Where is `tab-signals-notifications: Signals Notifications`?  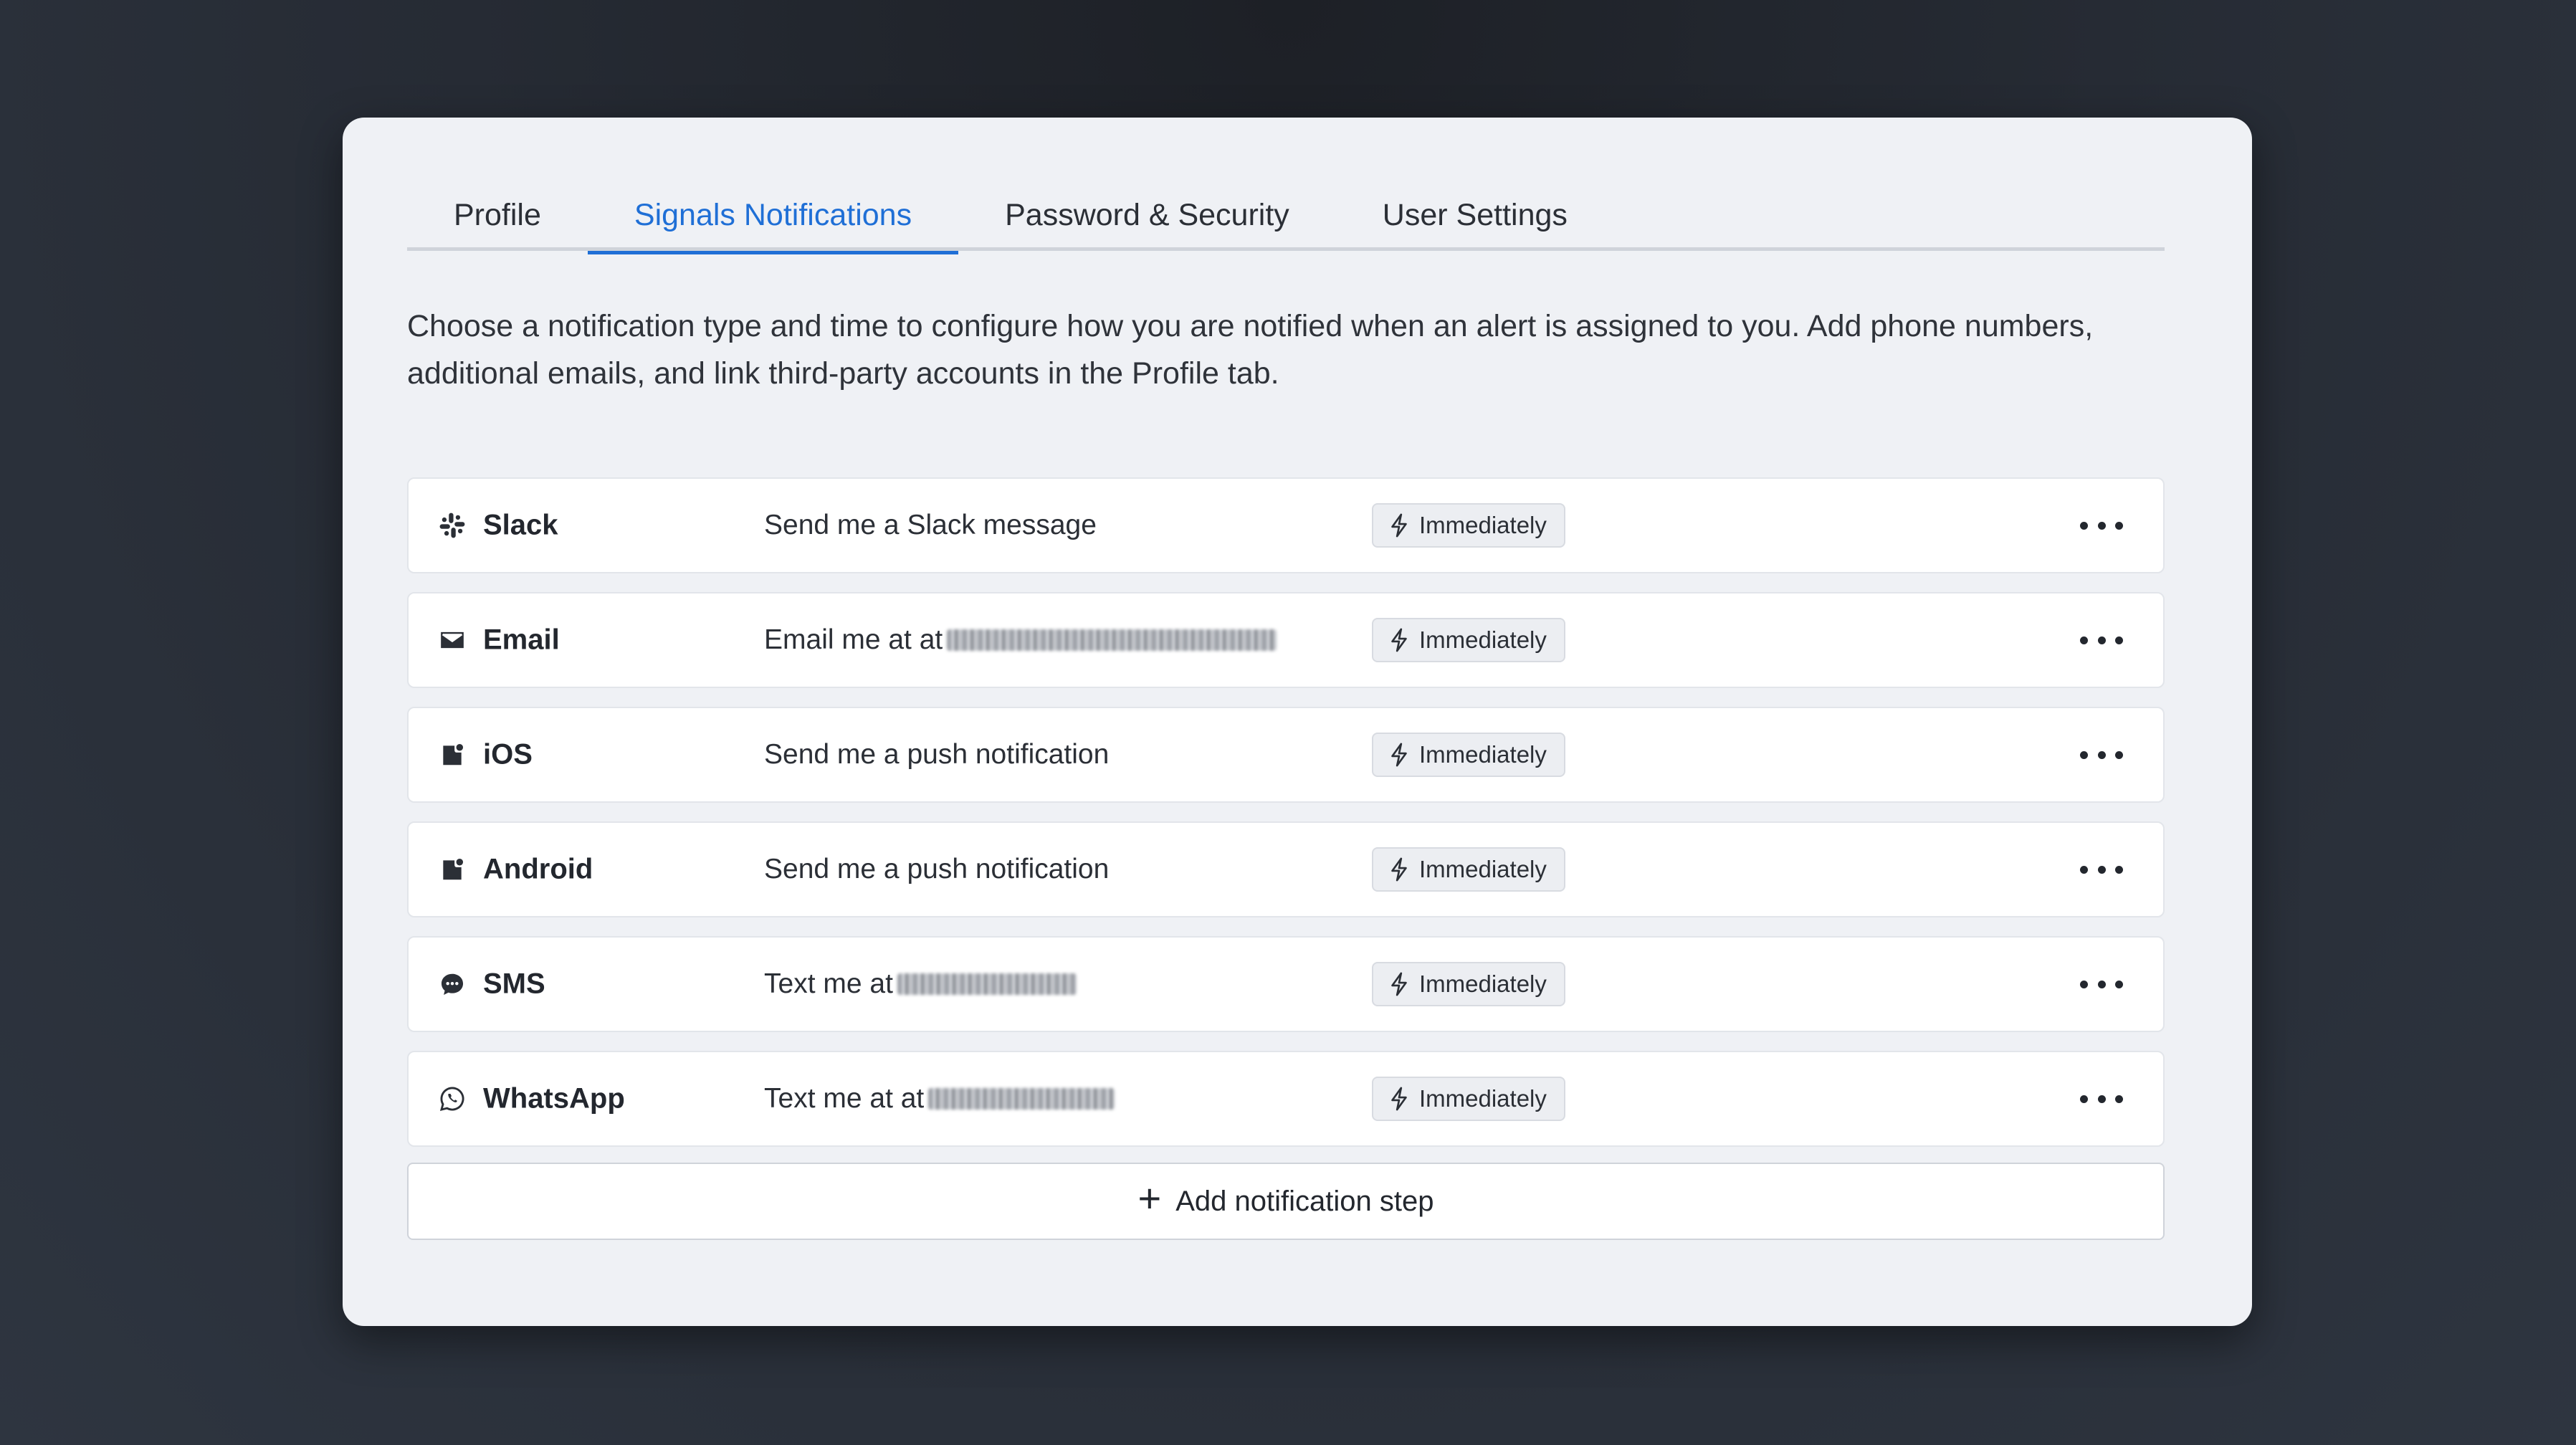 tab-signals-notifications: Signals Notifications is located at coordinates (773, 225).